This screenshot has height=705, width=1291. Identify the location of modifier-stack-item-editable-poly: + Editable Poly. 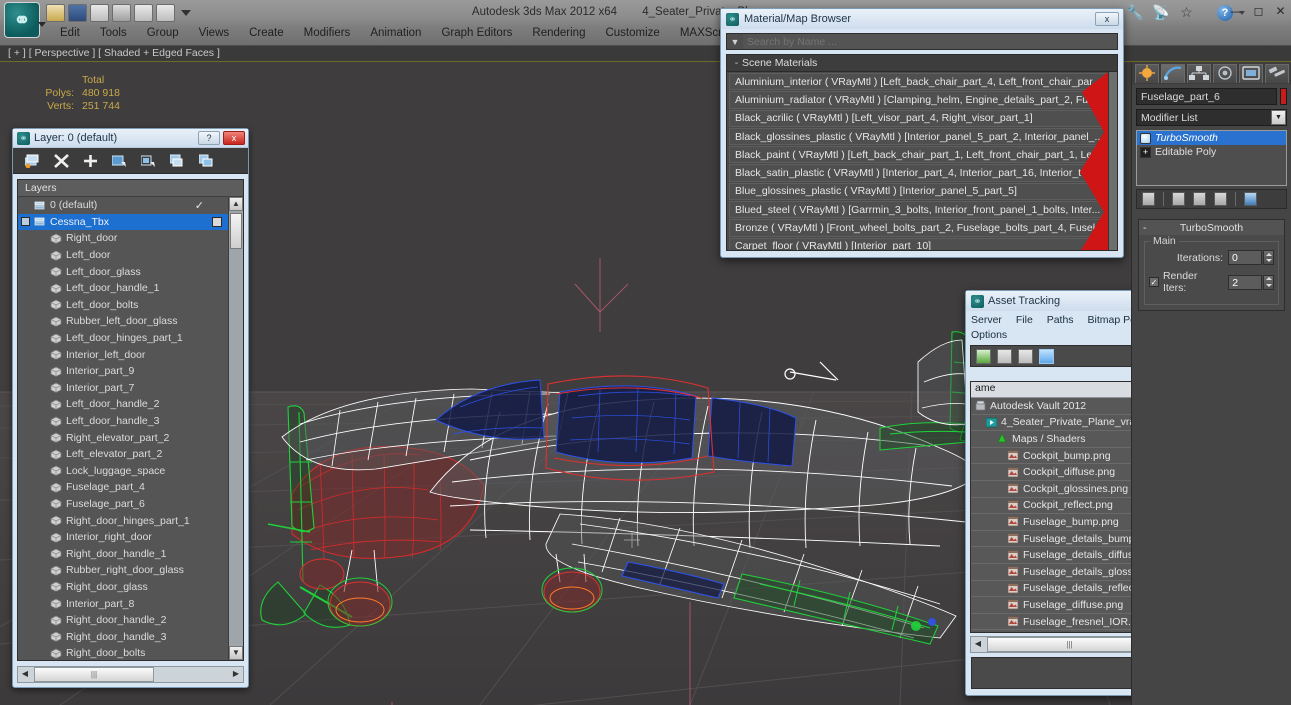
(1211, 152).